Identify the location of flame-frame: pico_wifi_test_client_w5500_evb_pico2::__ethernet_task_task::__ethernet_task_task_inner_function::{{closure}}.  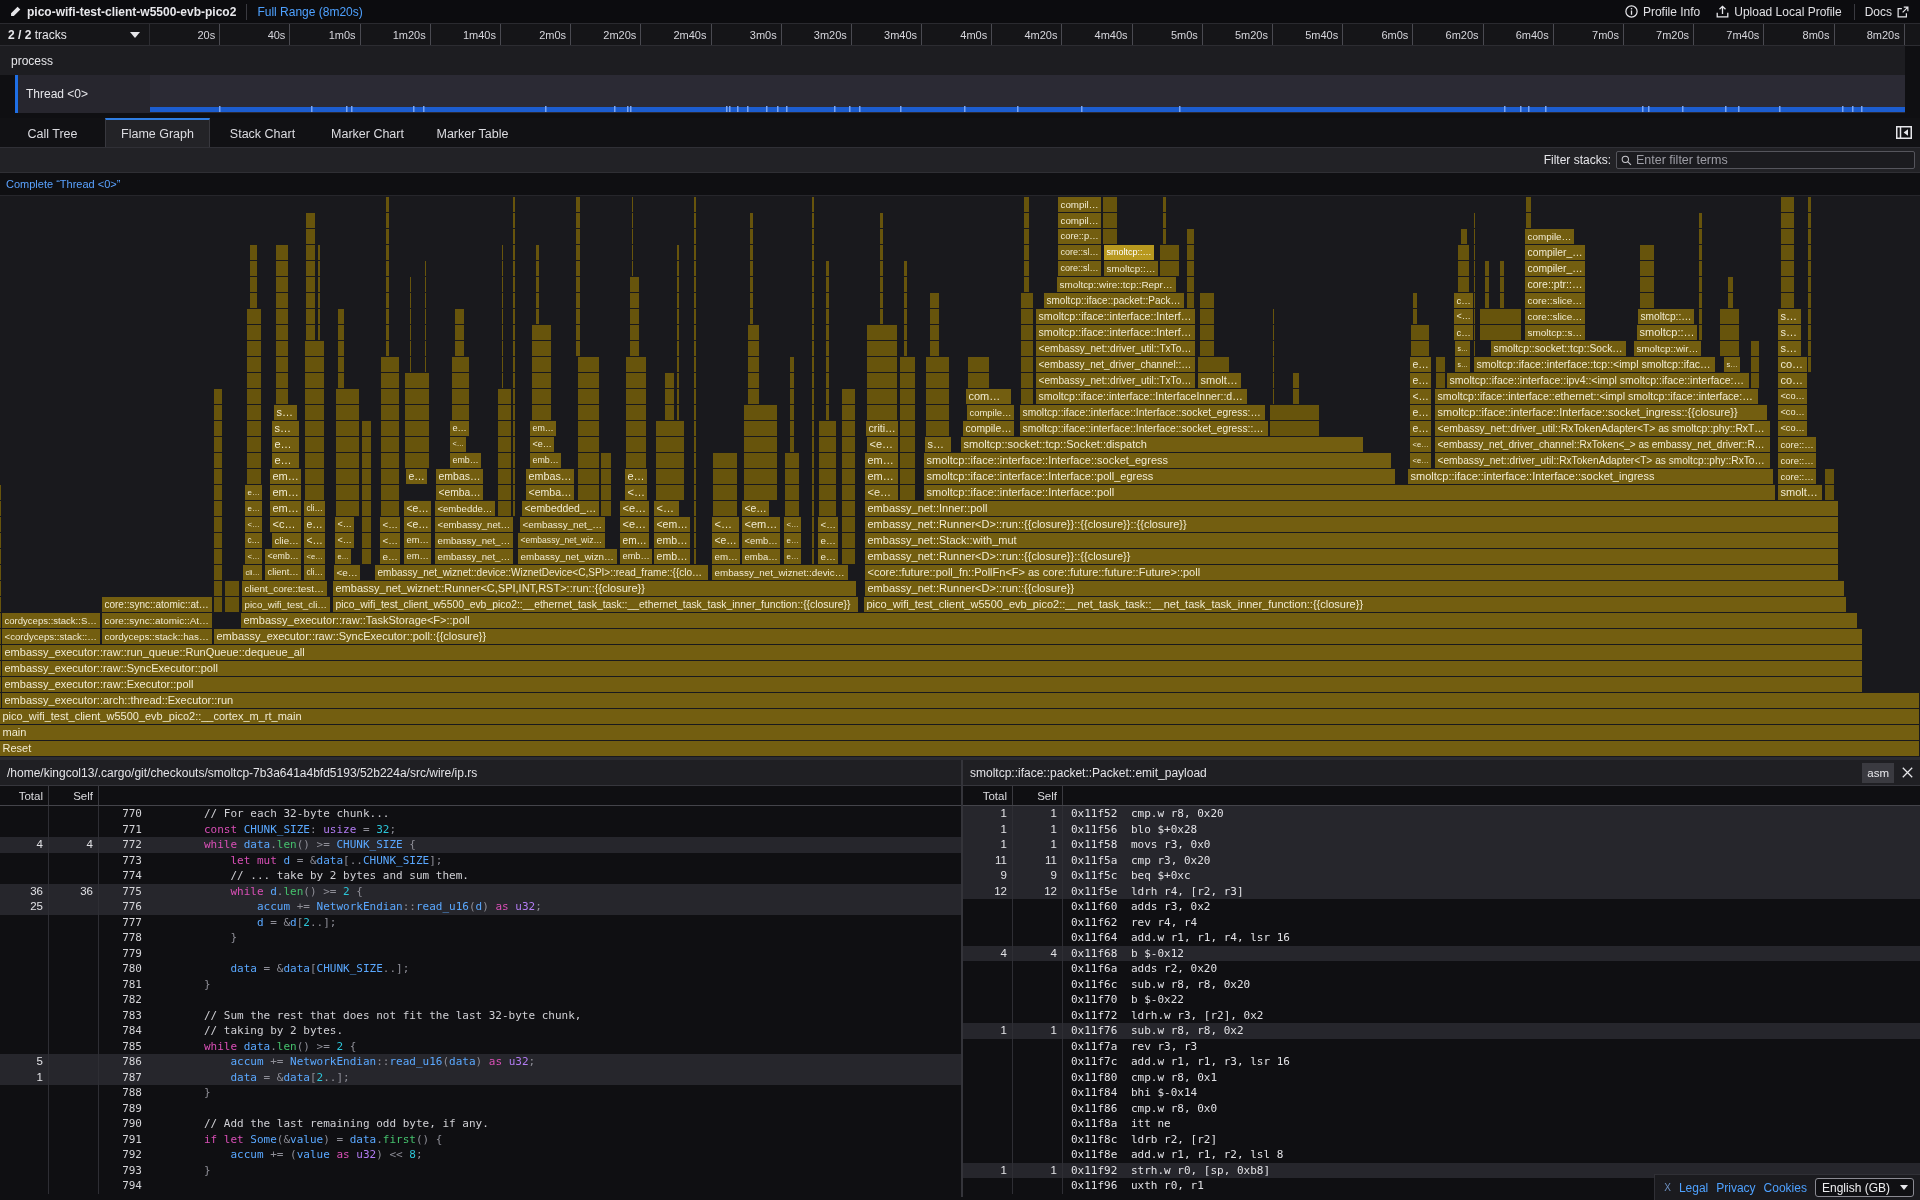
(595, 604).